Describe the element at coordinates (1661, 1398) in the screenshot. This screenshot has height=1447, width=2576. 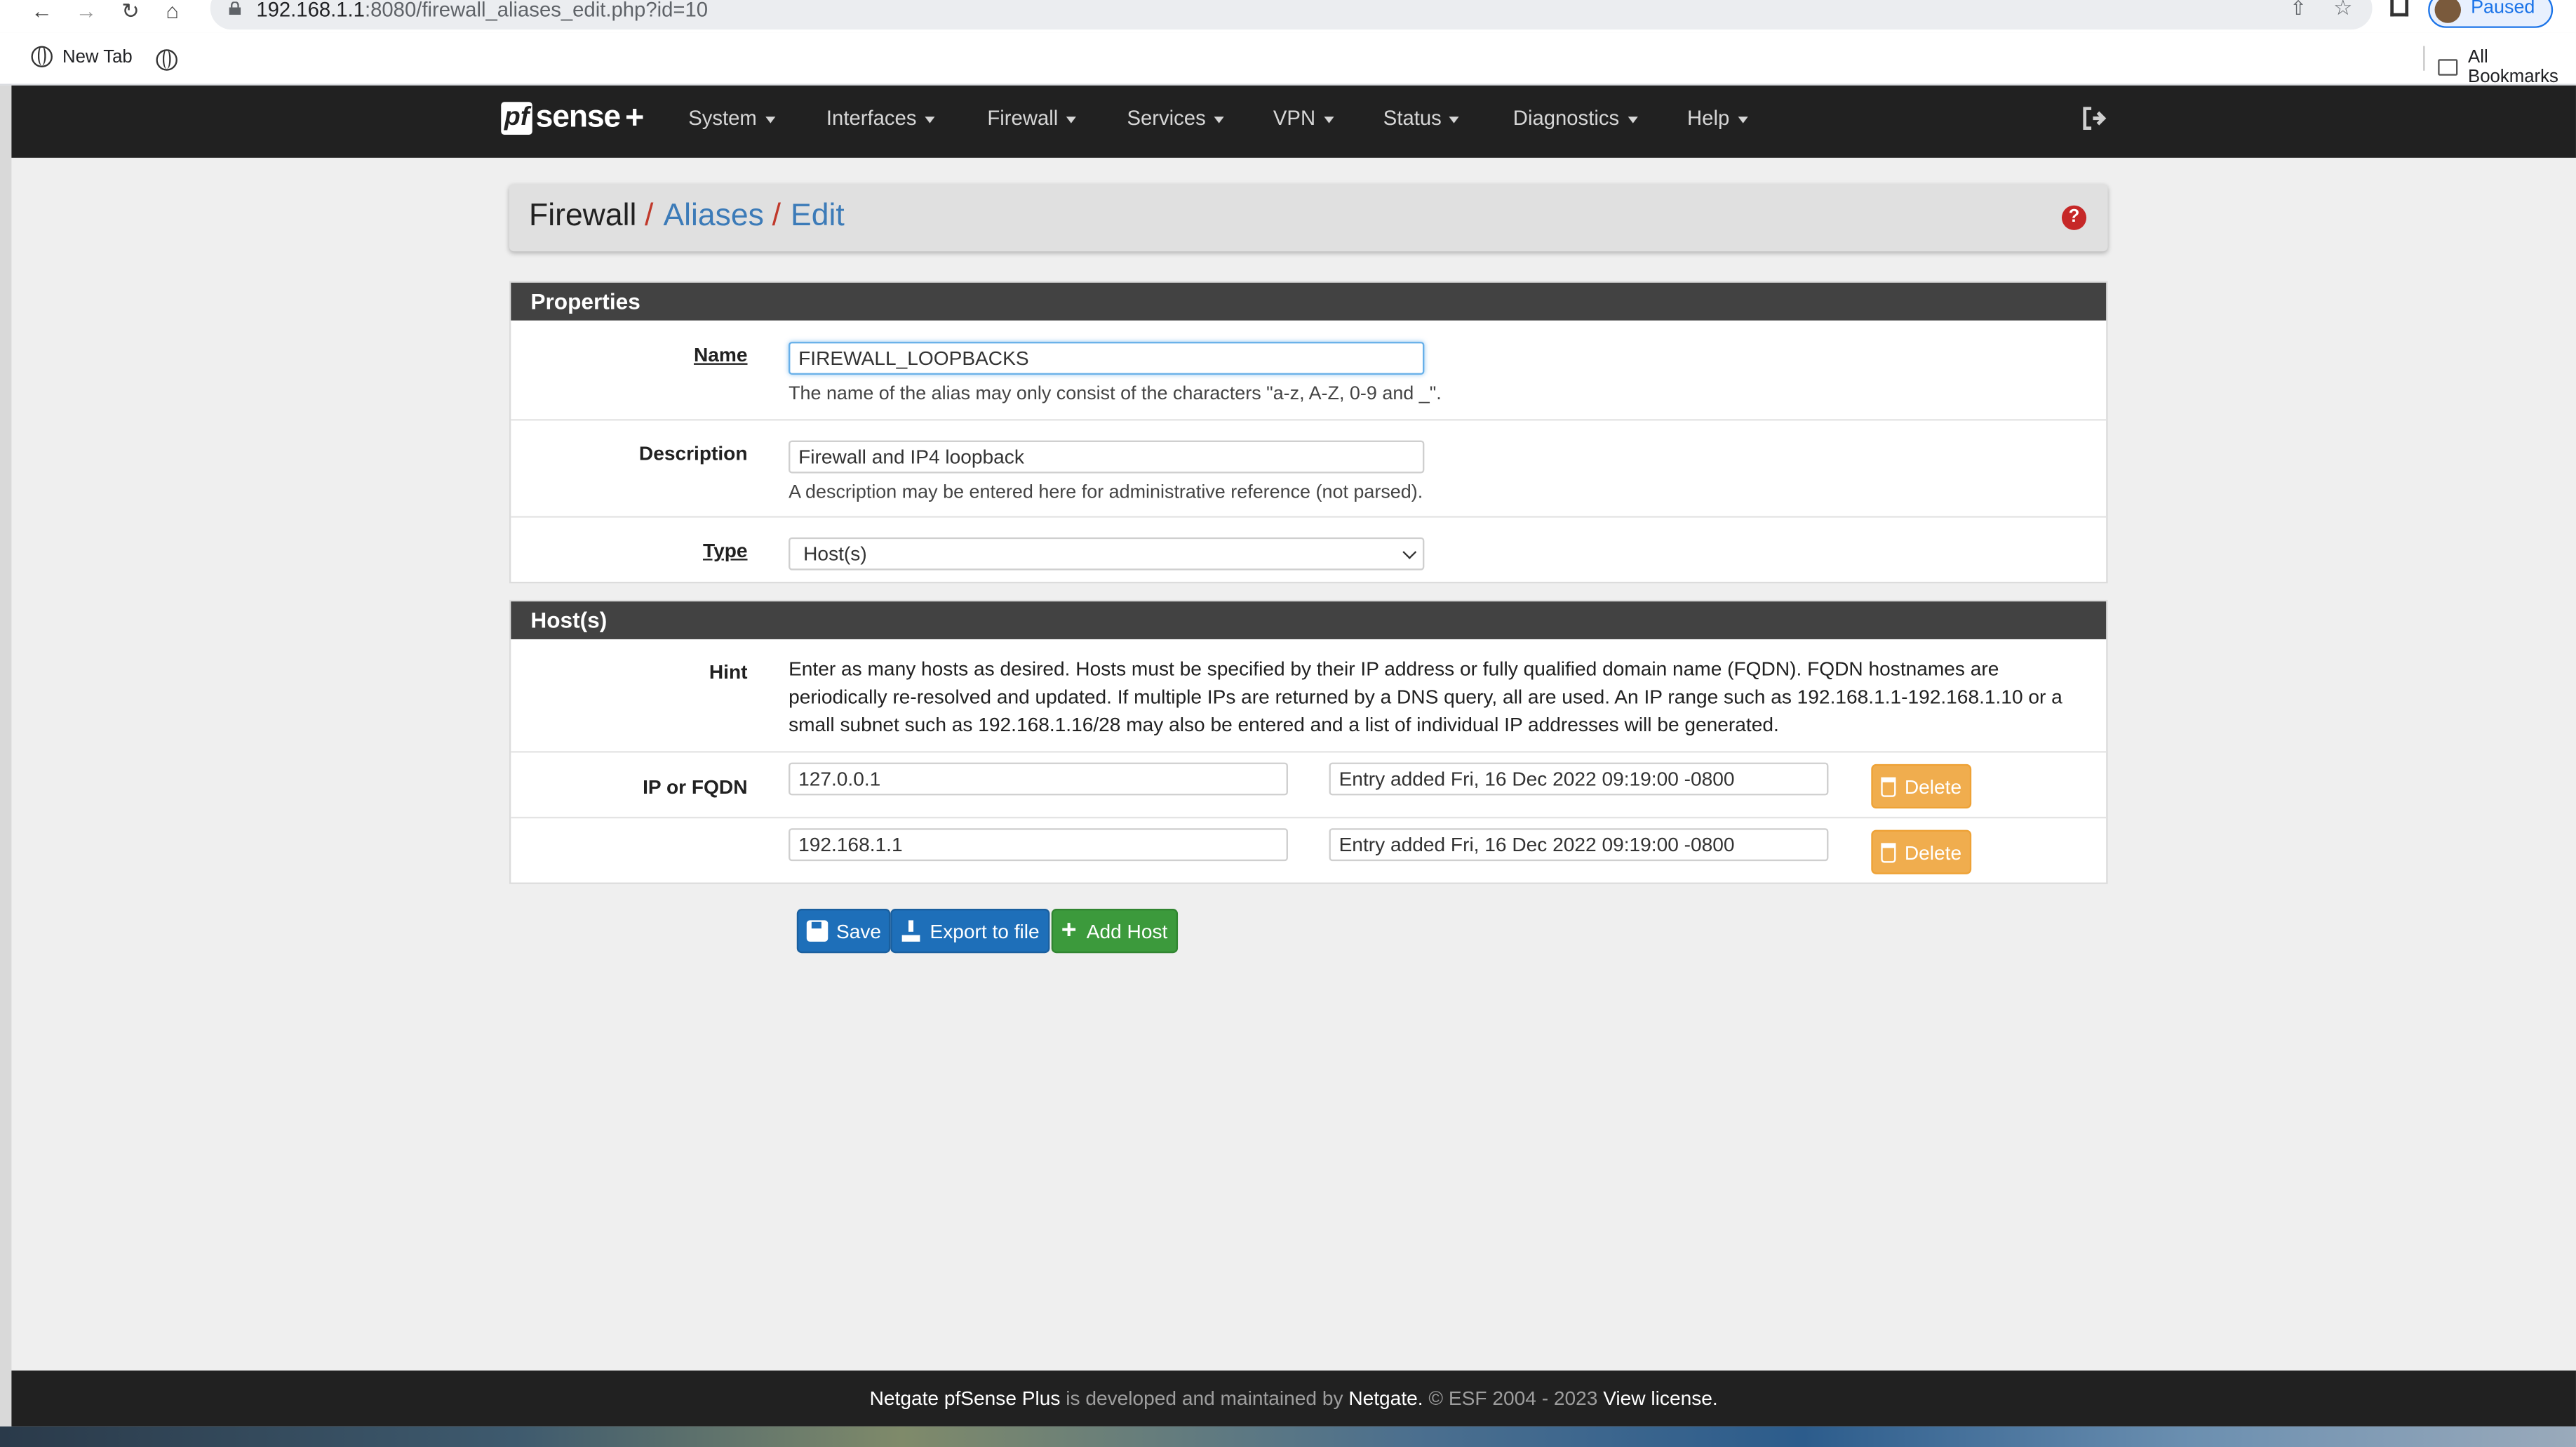
I see `footer-license-link: View license.` at that location.